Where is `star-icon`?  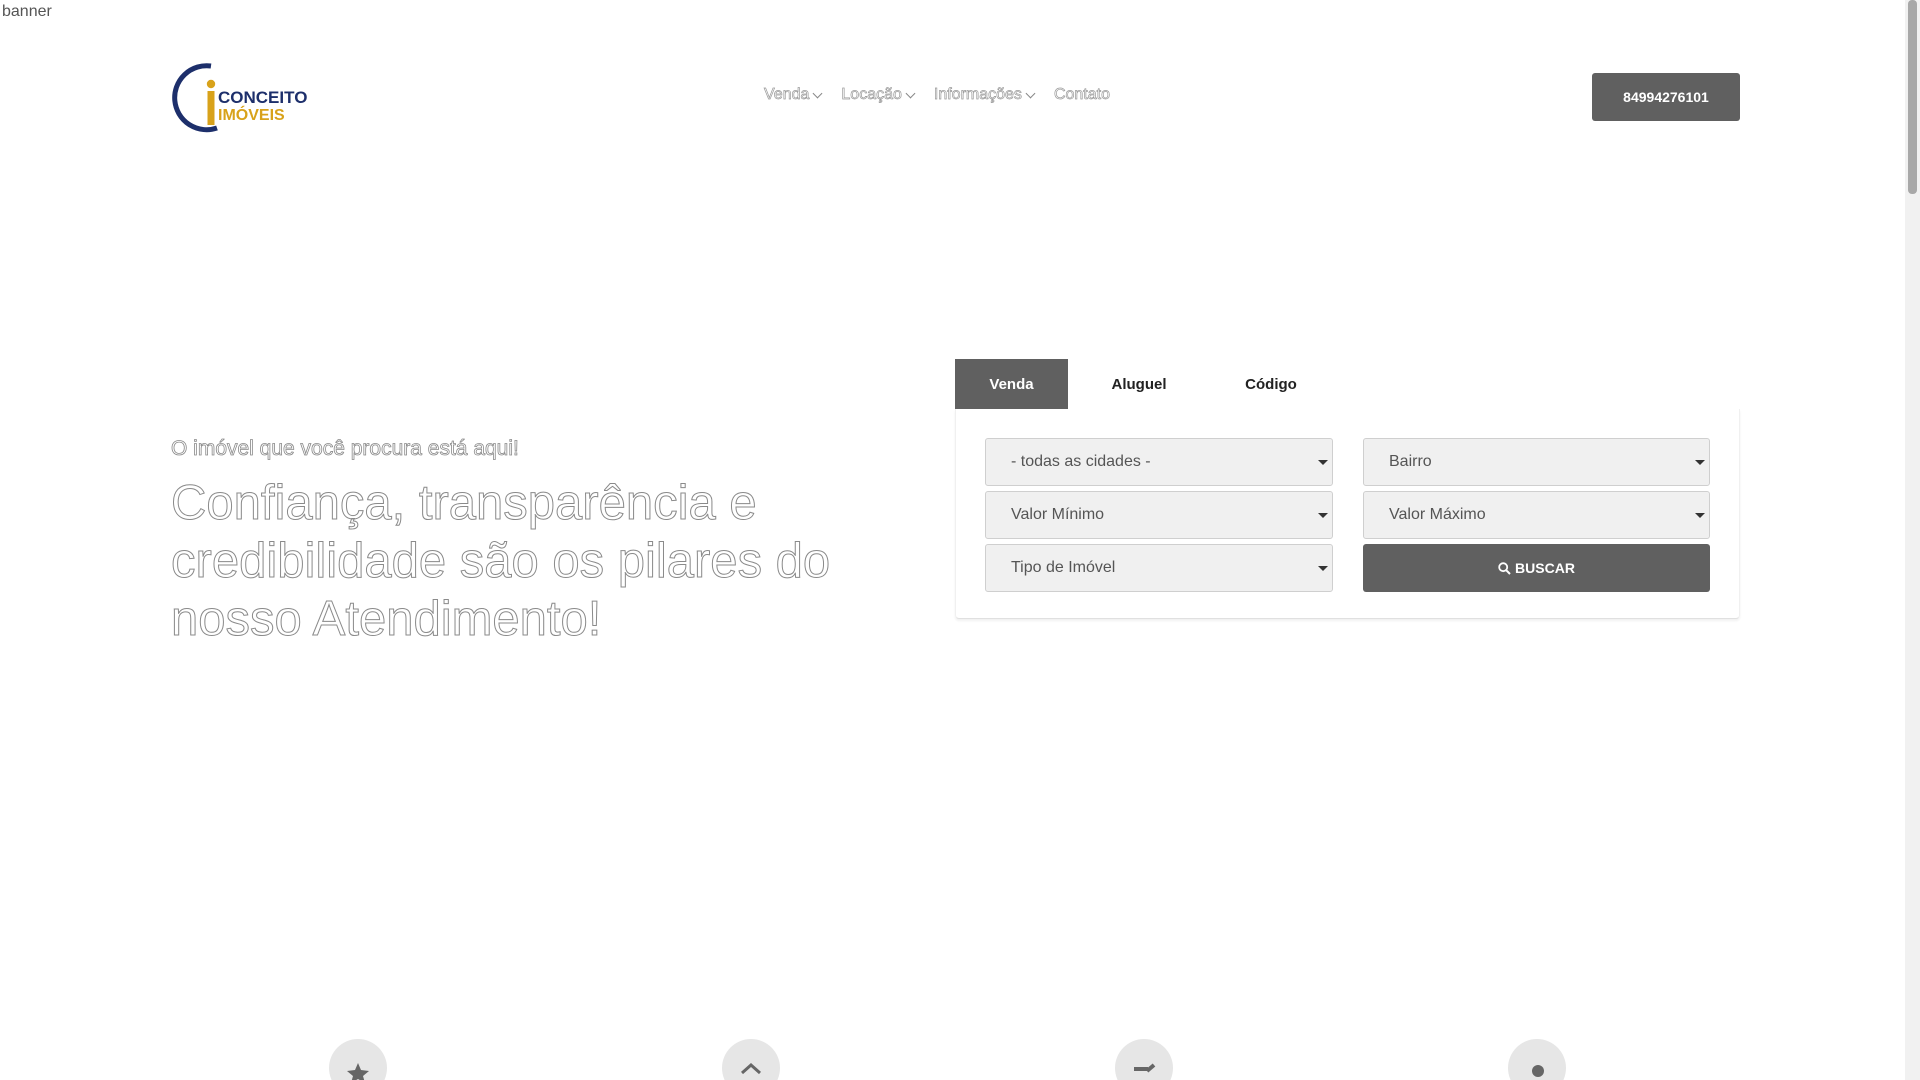 star-icon is located at coordinates (358, 1071).